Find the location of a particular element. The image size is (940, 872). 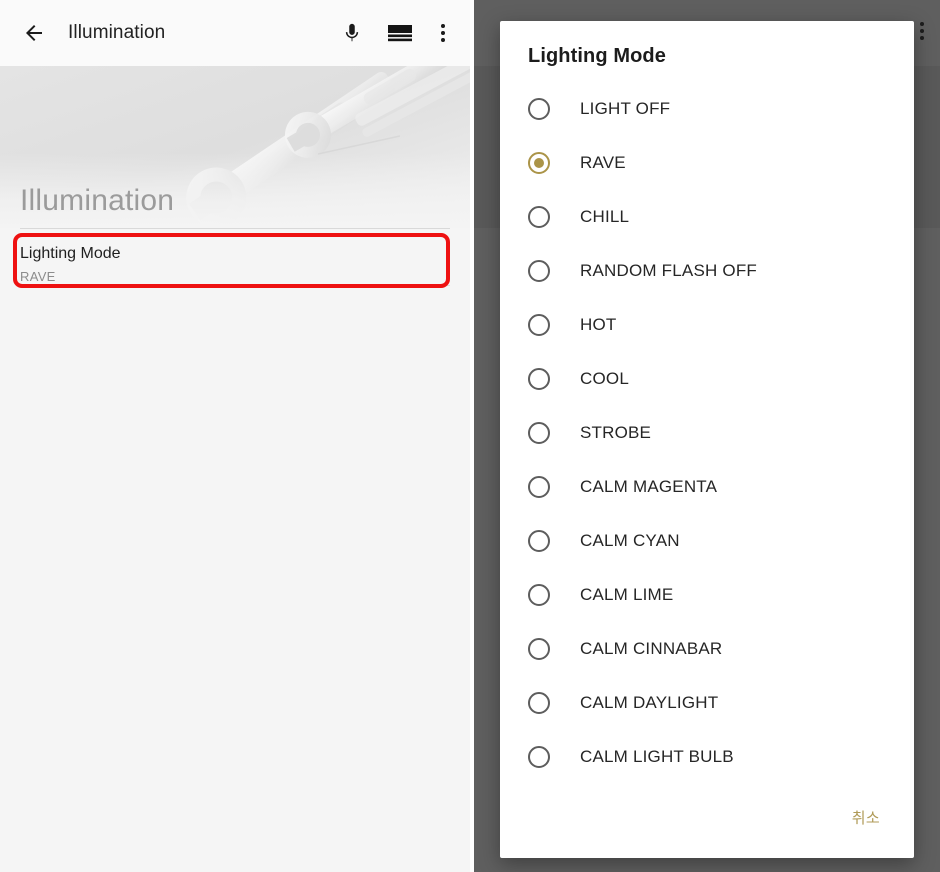

radio-option-strobe: STROBE is located at coordinates (707, 433).